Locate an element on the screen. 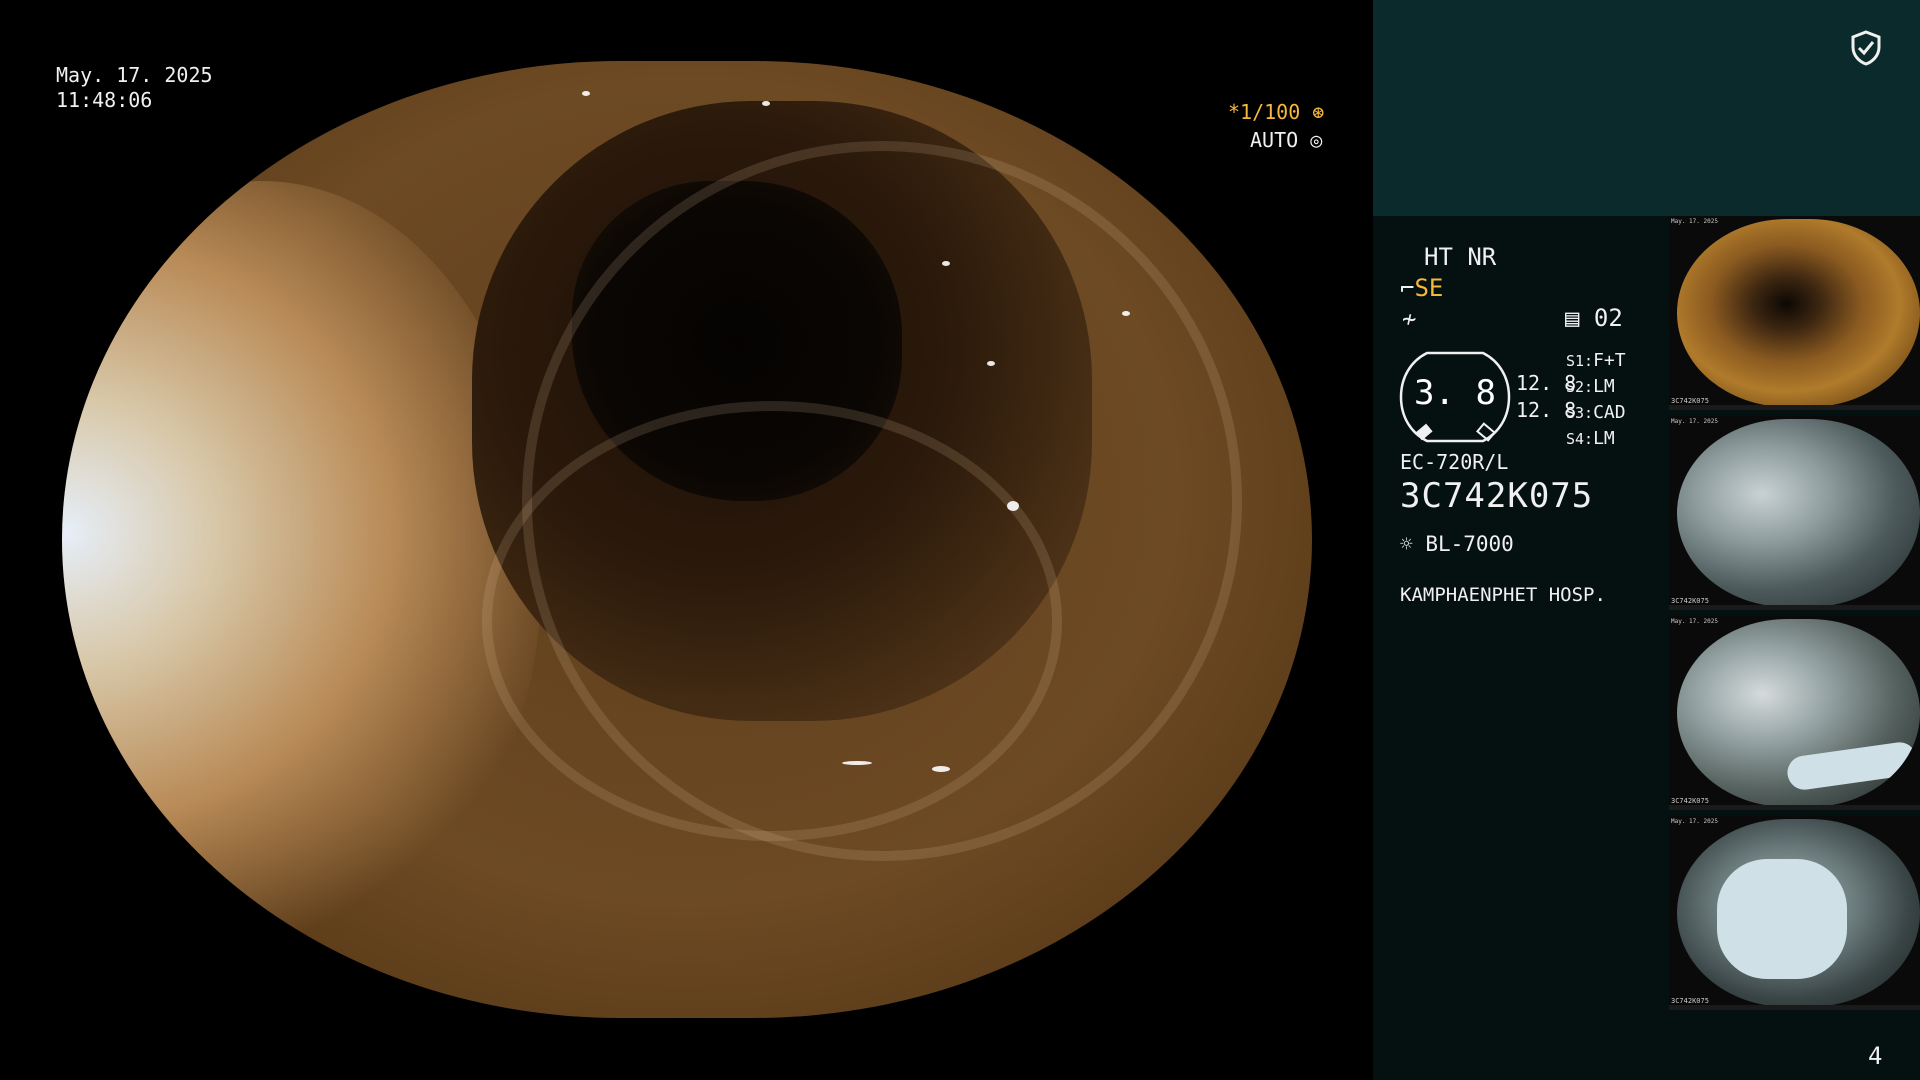 The height and width of the screenshot is (1080, 1920). date-text: May. 17. 2025 is located at coordinates (134, 75).